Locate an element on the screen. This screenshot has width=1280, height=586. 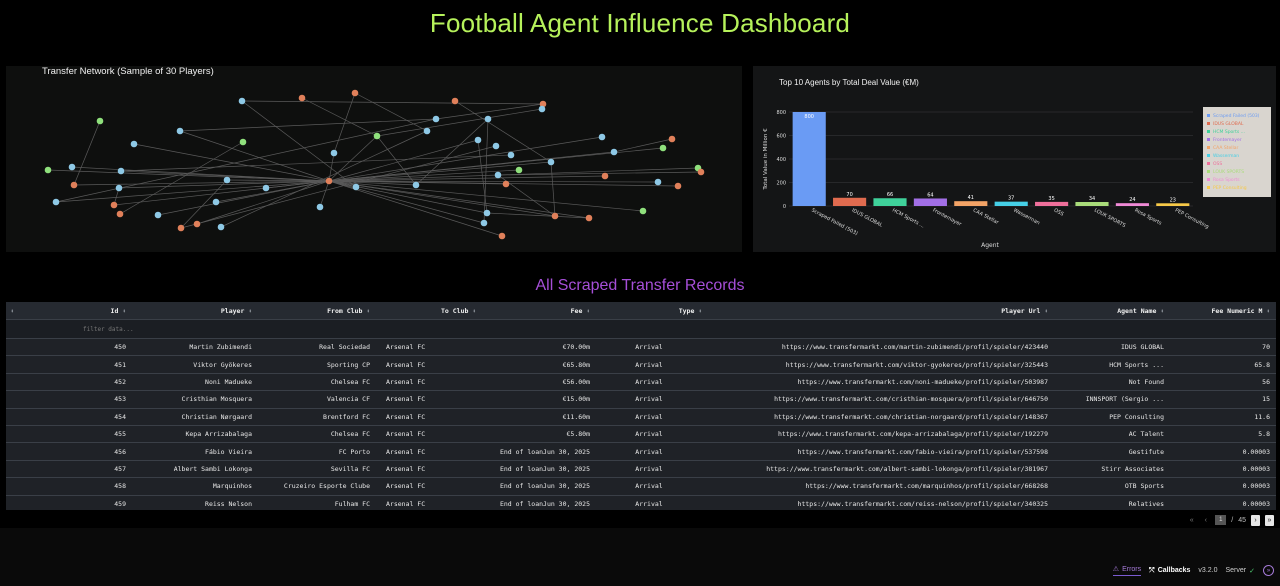
table-cell: Valencia CF is located at coordinates (317, 399).